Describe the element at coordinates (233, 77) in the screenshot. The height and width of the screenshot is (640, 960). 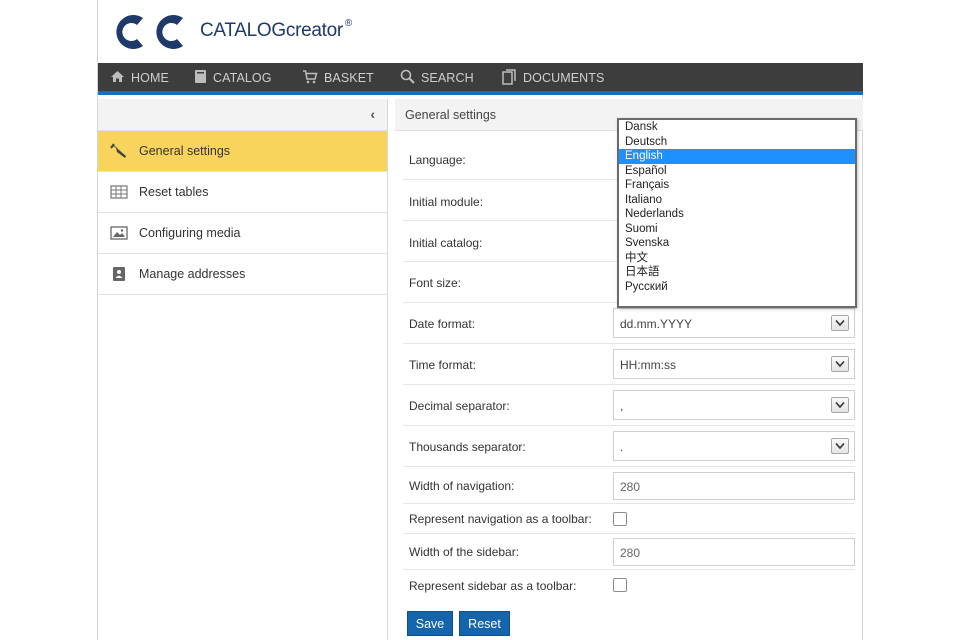
I see `nav-catalog: CATALOG` at that location.